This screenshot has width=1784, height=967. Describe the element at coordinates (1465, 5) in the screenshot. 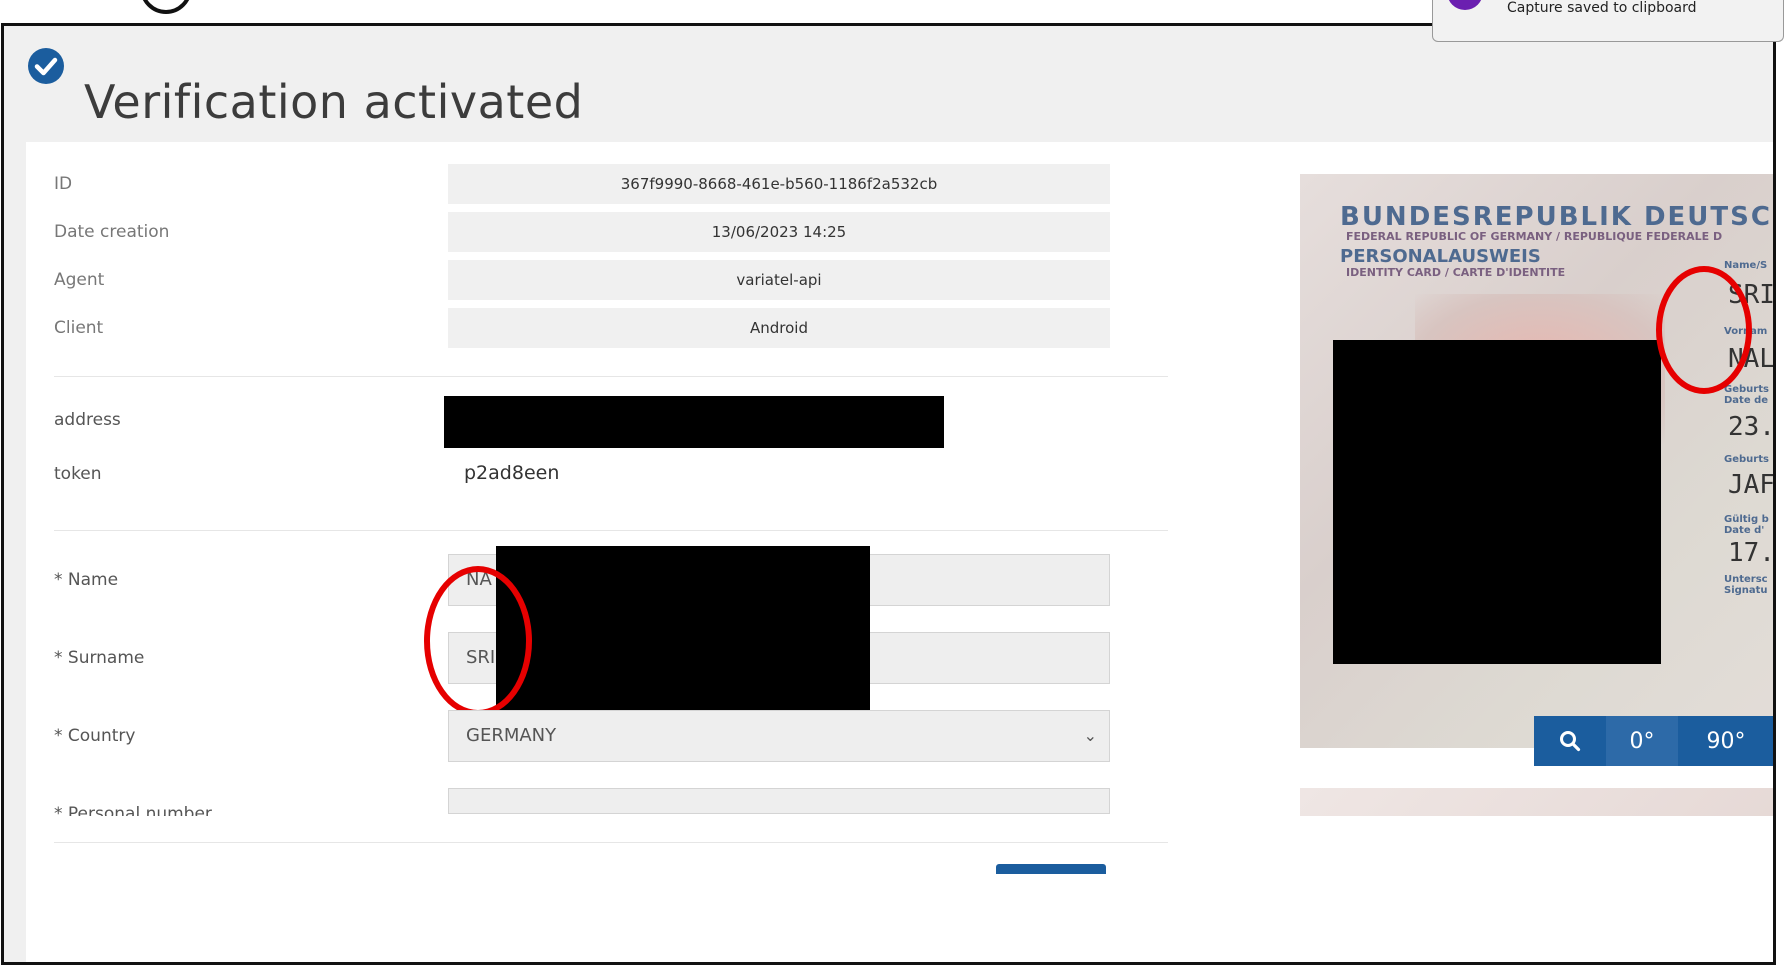

I see `app-icon` at that location.